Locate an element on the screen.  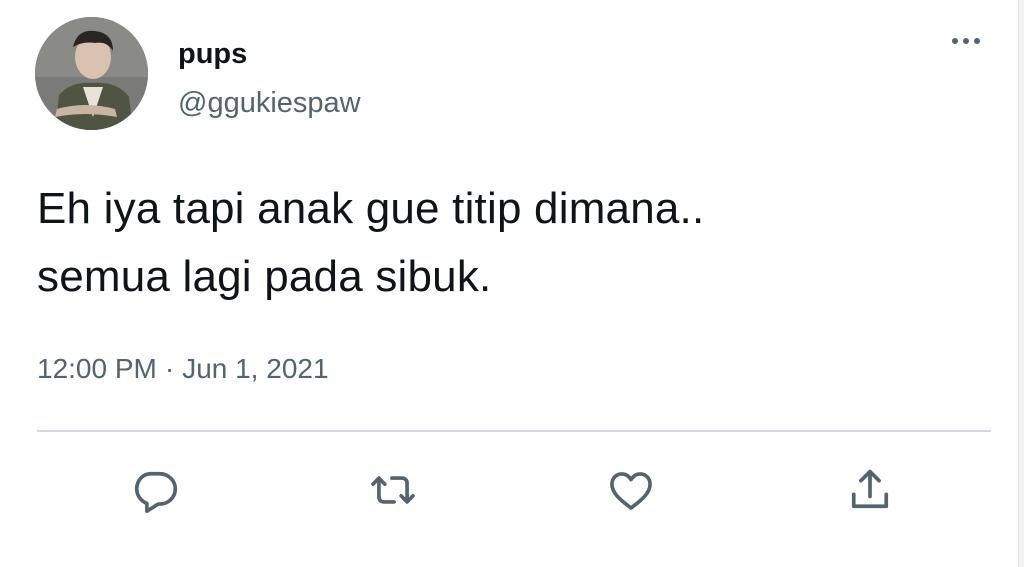
share-button is located at coordinates (870, 490).